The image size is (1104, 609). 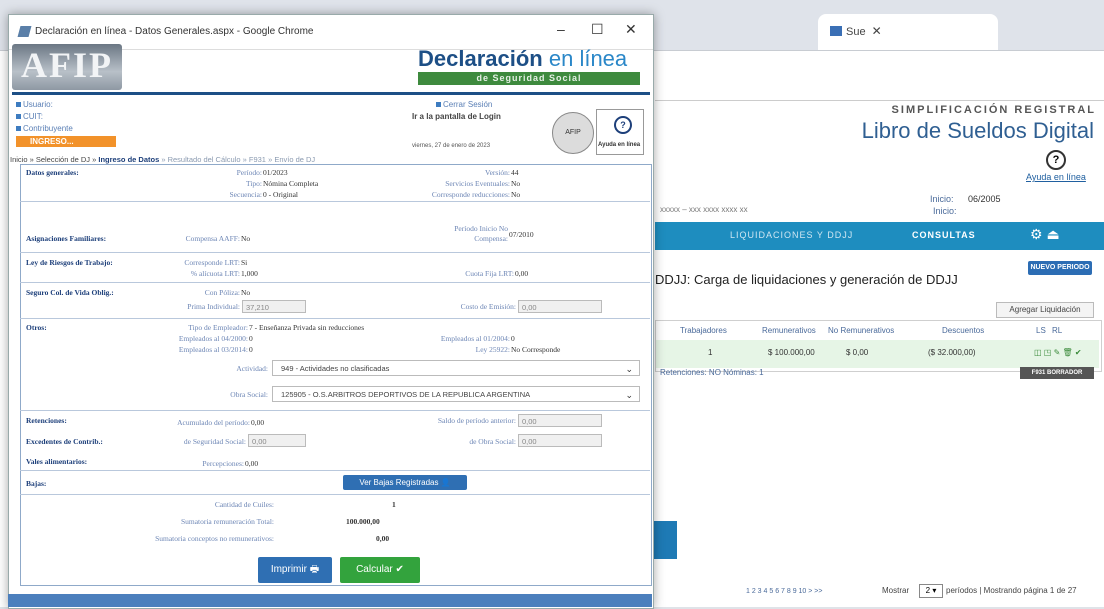 I want to click on inicio-value: 06/2005, so click(x=984, y=199).